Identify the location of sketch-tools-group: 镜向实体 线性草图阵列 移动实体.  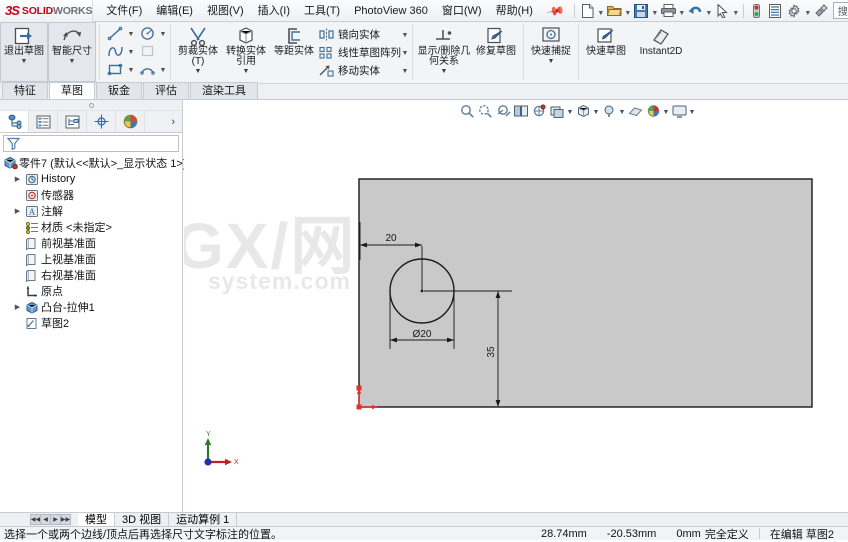
(359, 50).